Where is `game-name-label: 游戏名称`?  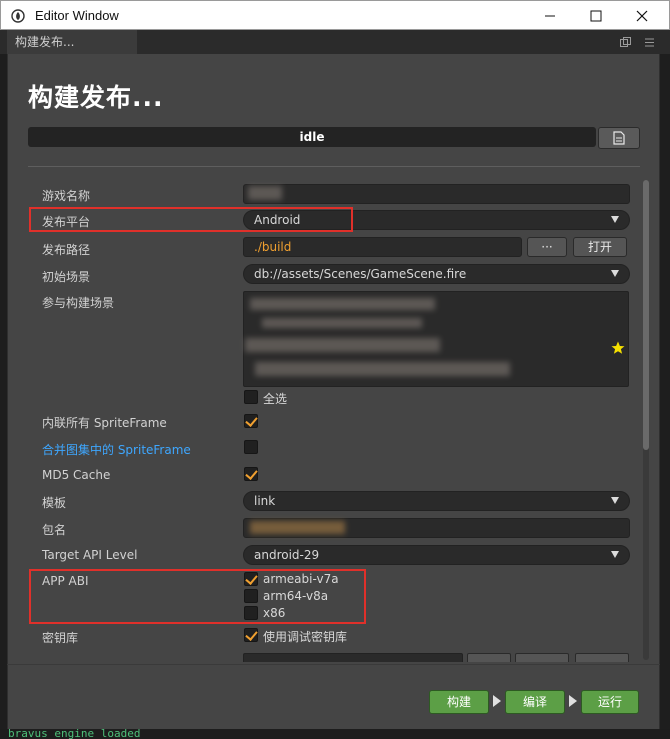 game-name-label: 游戏名称 is located at coordinates (66, 196).